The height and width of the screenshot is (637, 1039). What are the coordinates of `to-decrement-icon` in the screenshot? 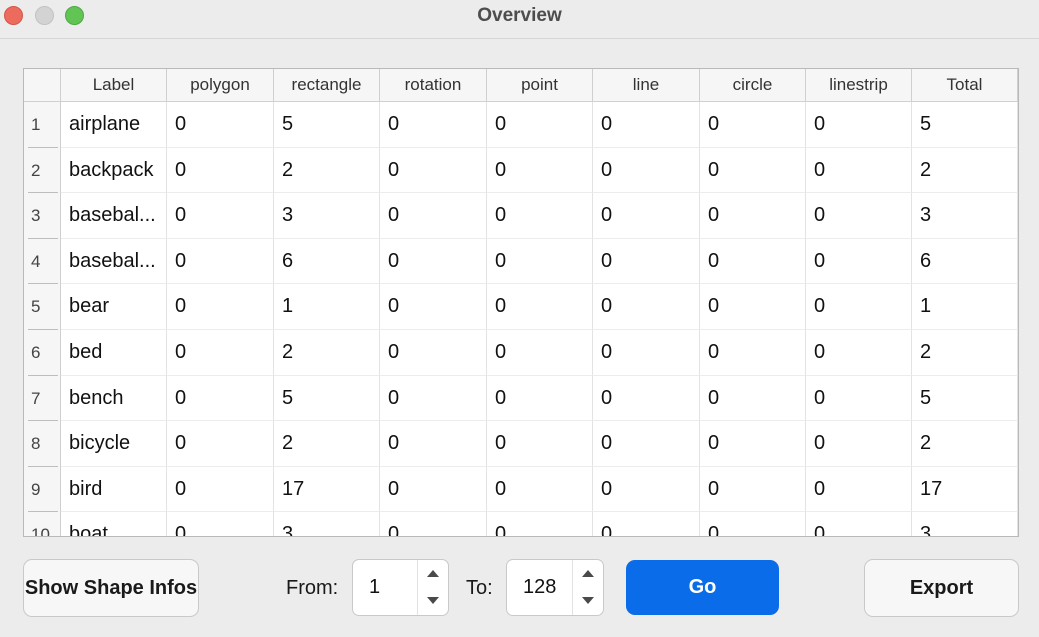 It's located at (588, 600).